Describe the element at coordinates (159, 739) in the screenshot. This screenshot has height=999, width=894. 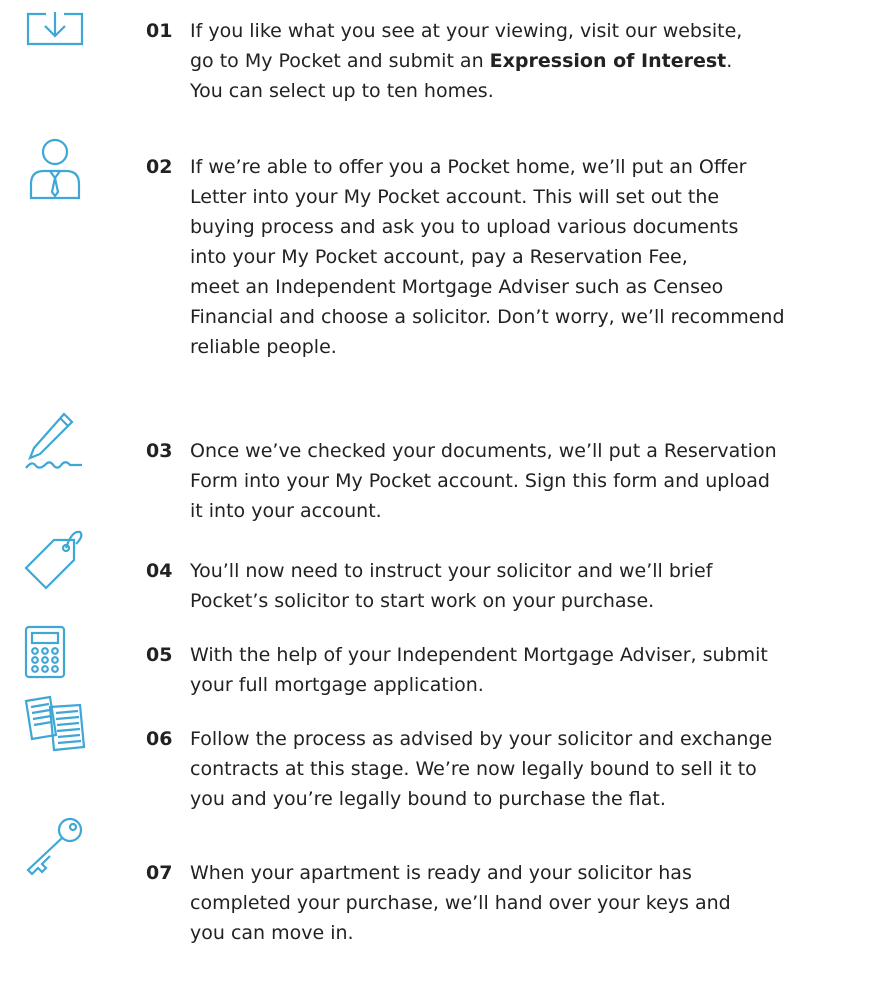
I see `step-number: 06` at that location.